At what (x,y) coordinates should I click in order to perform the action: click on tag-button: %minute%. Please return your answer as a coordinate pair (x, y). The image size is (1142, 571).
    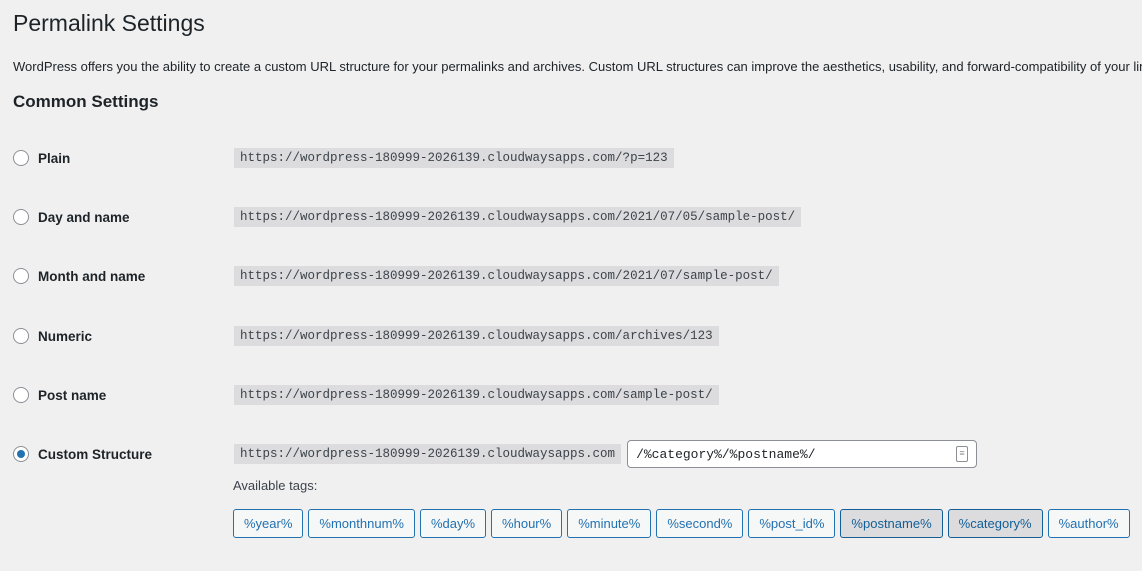
    Looking at the image, I should click on (609, 523).